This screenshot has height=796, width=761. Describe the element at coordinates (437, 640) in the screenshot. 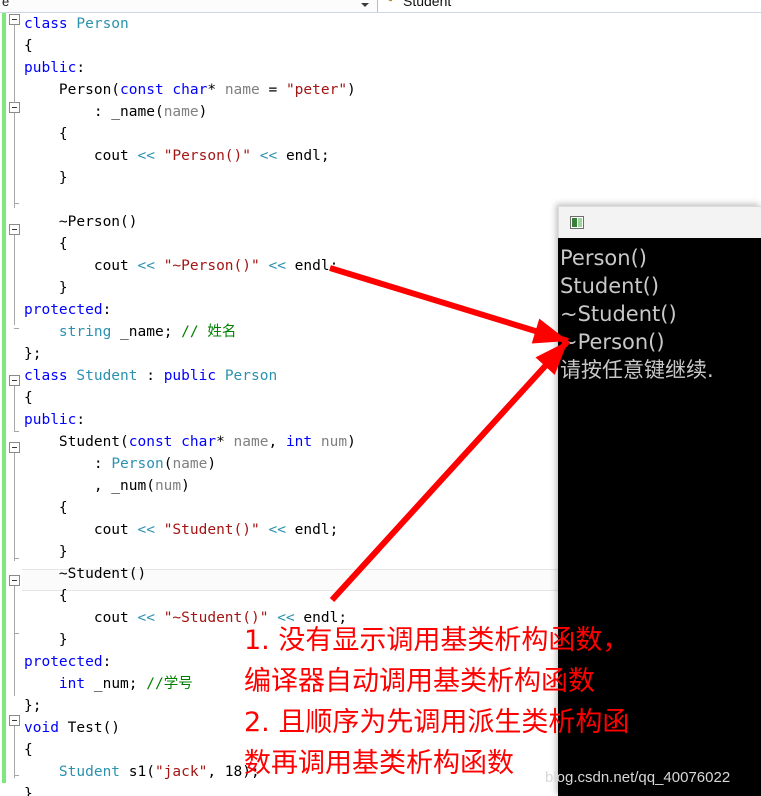

I see `annotation-line: 1. 没有显示调用基类析构函数，` at that location.